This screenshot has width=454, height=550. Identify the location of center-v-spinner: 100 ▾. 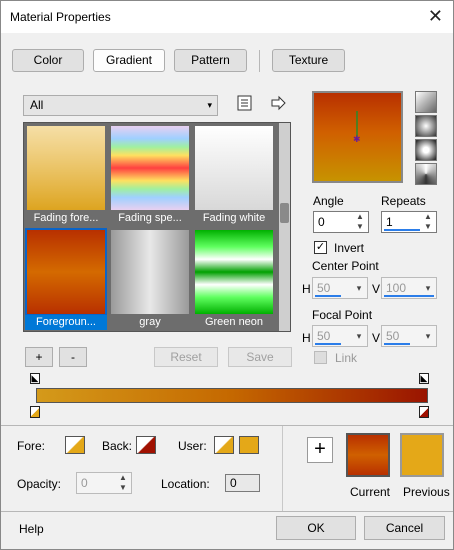
(409, 288).